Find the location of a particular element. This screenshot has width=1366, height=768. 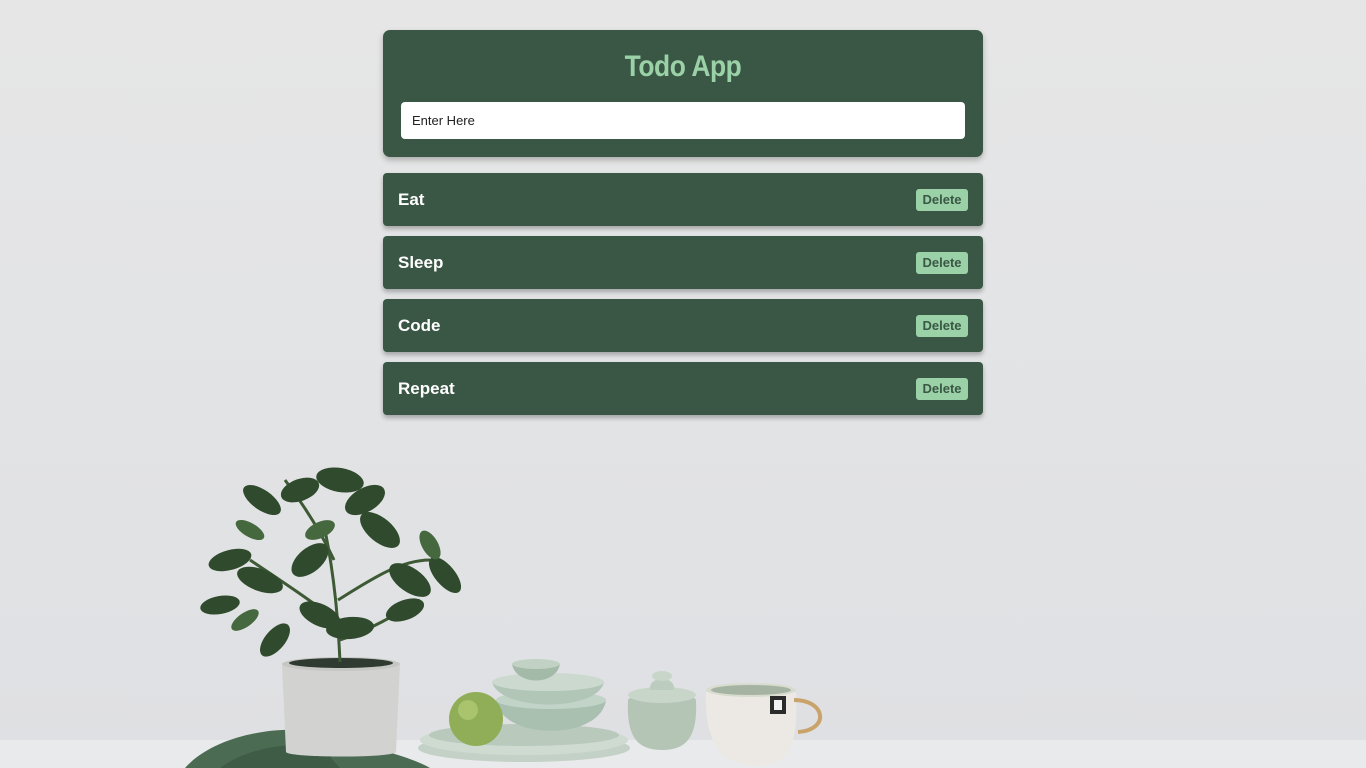

app-header-card: Todo App is located at coordinates (683, 93).